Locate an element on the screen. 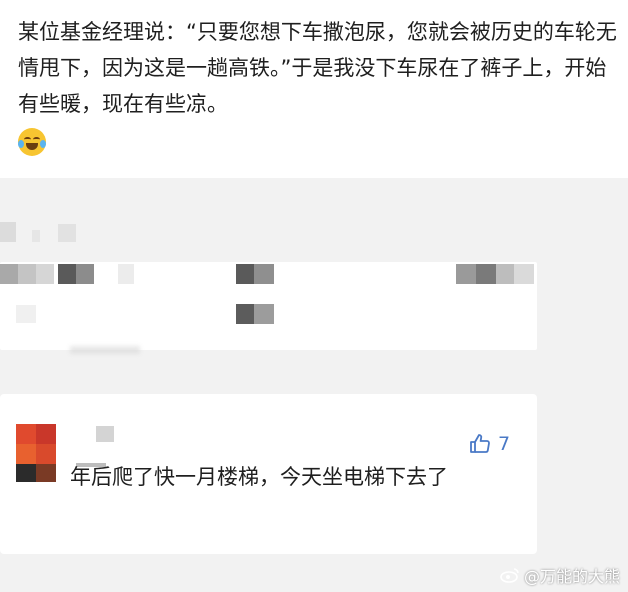 Image resolution: width=628 pixels, height=592 pixels. laughing-with-tears-emoji-icon is located at coordinates (32, 142).